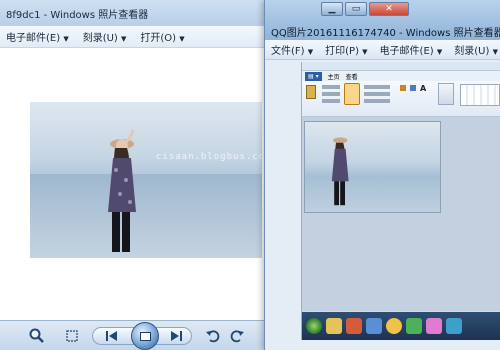  I want to click on menu-bar: 文件(F) ▼ 打印(P) ▼ 电子邮件(E) ▼ 刻录(U) ▼, so click(382, 50).